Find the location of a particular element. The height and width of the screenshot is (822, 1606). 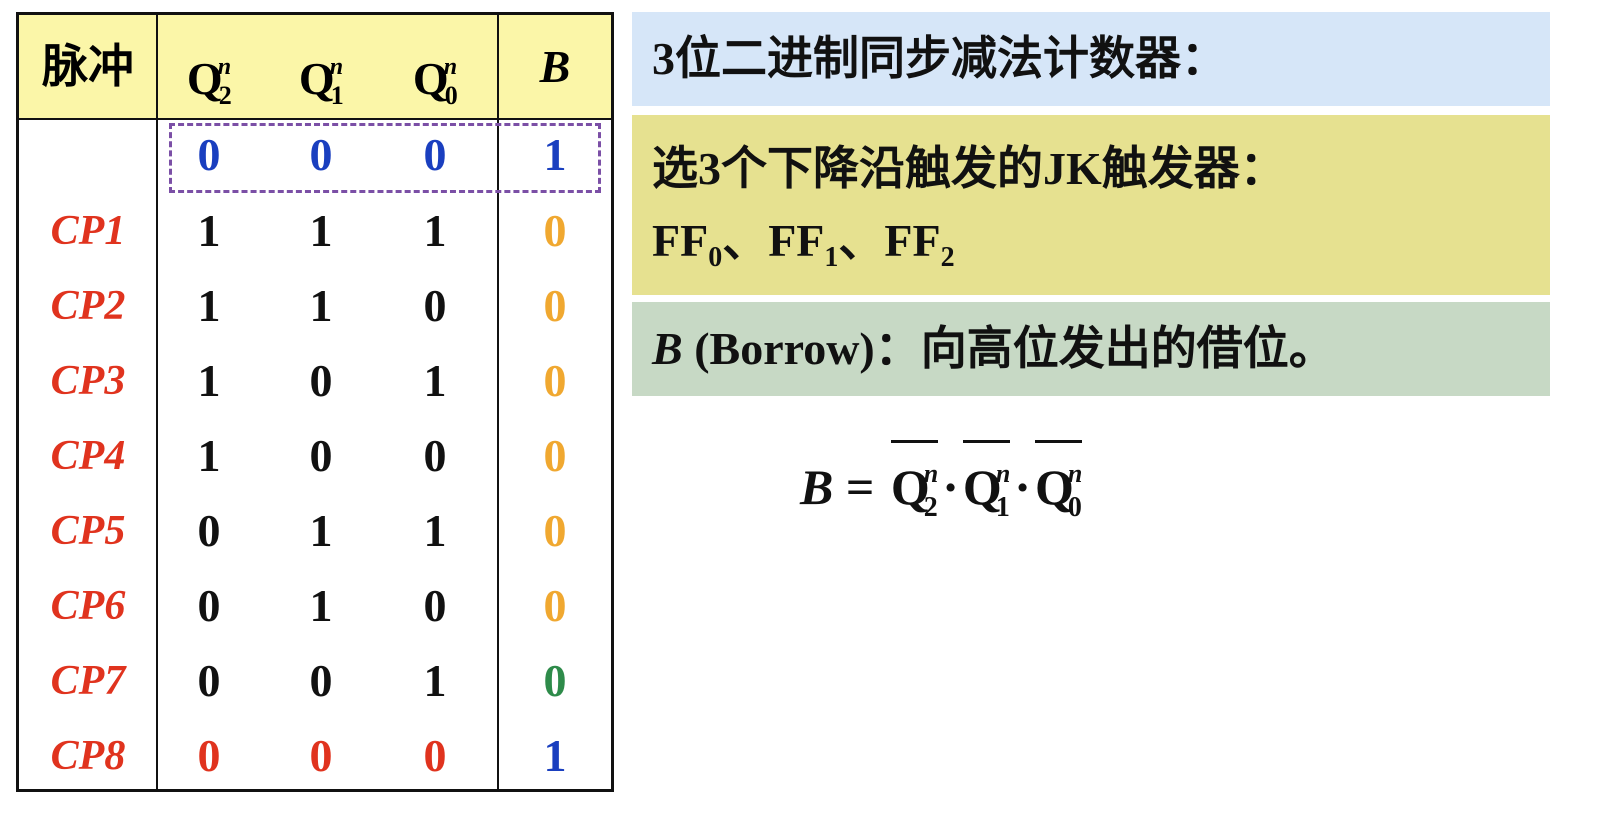

not-q0: Q0n is located at coordinates (1058, 489).